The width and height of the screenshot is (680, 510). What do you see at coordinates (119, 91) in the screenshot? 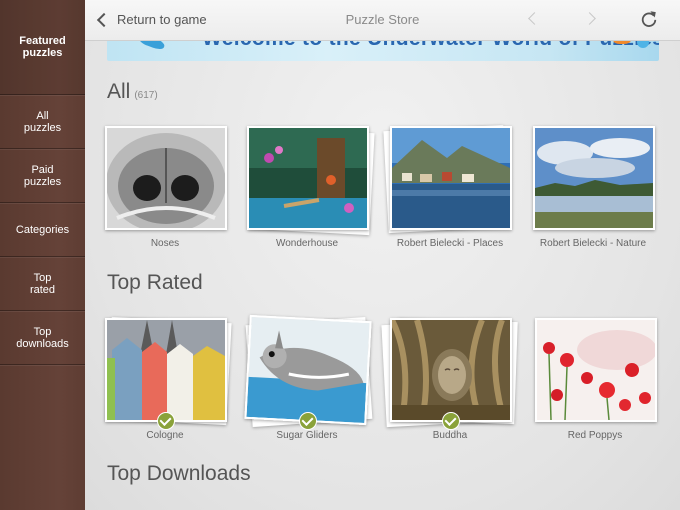
I see `section-title-text: All` at bounding box center [119, 91].